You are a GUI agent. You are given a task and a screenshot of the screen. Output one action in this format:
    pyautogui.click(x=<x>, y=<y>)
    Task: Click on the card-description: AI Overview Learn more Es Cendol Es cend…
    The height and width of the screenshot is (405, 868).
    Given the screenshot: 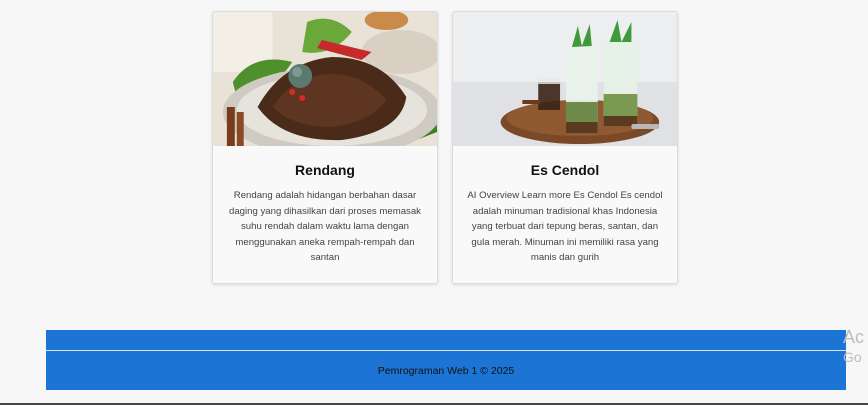 What is the action you would take?
    pyautogui.click(x=565, y=226)
    